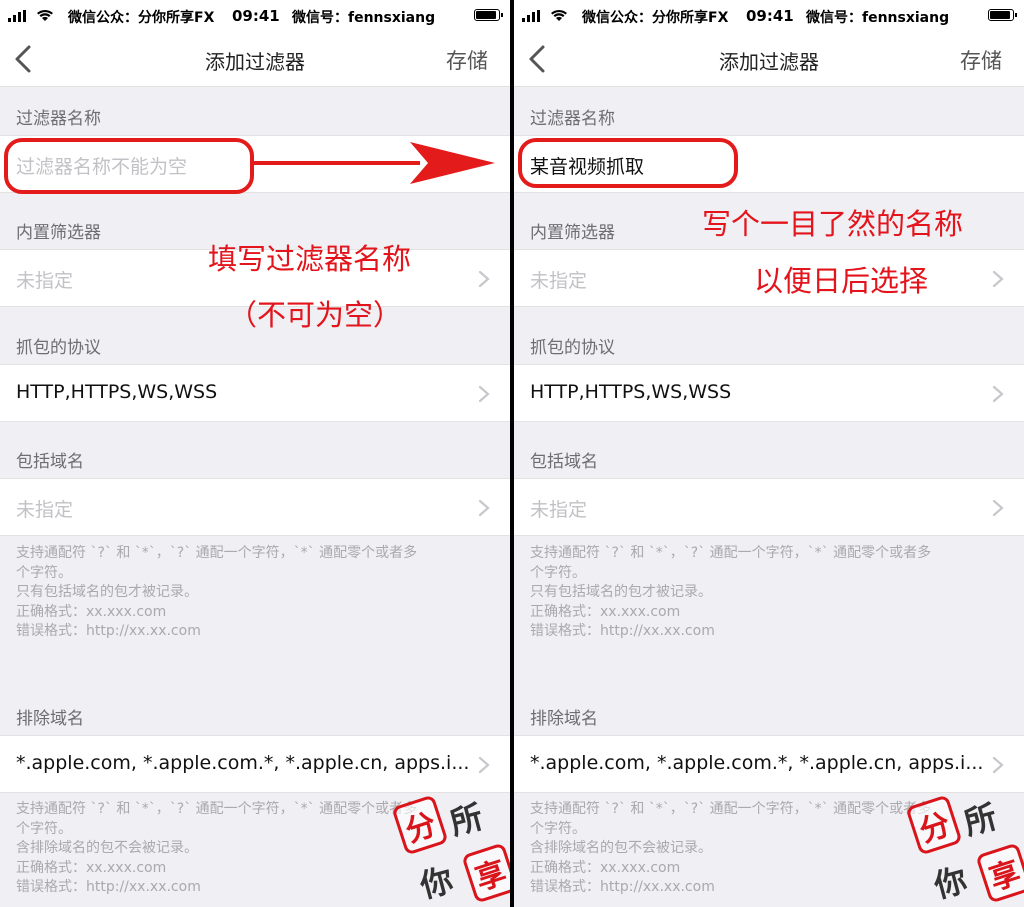 Image resolution: width=1024 pixels, height=907 pixels. Describe the element at coordinates (372, 163) in the screenshot. I see `arrow-right-icon` at that location.